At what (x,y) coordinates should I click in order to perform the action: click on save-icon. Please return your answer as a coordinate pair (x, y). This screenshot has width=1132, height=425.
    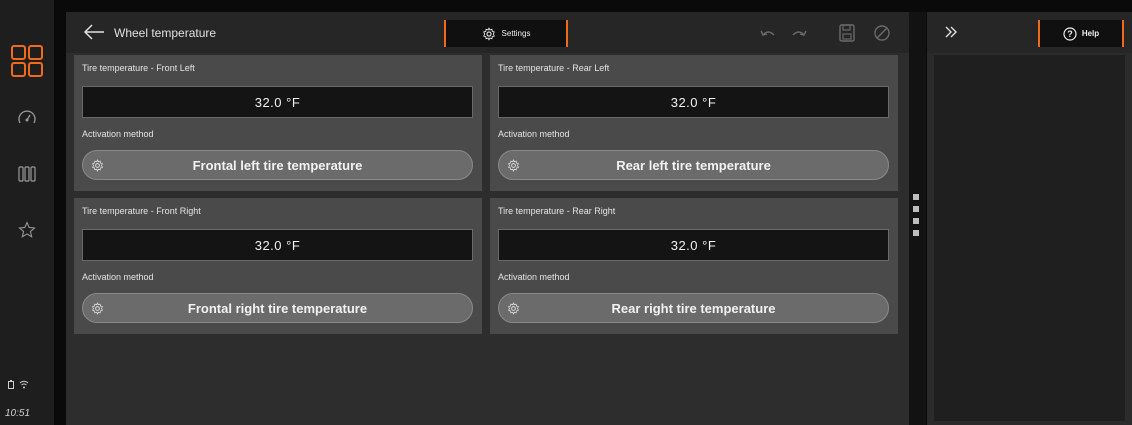
    Looking at the image, I should click on (847, 33).